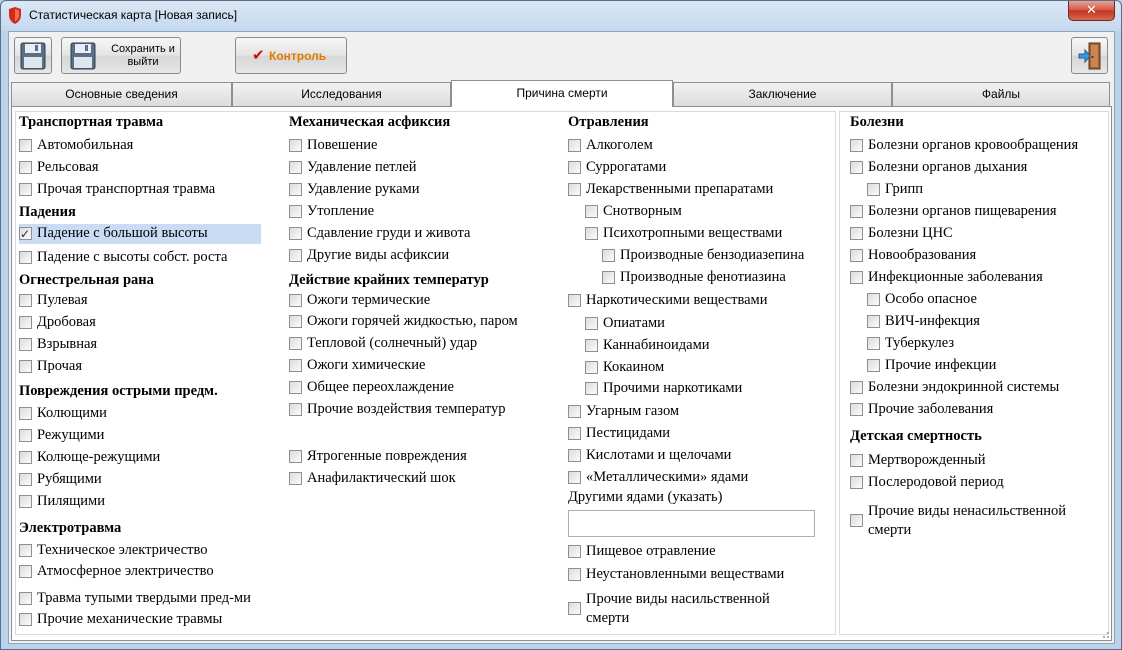 Image resolution: width=1122 pixels, height=650 pixels. Describe the element at coordinates (703, 277) in the screenshot. I see `checkbox-label: Производные фенотиазина` at that location.